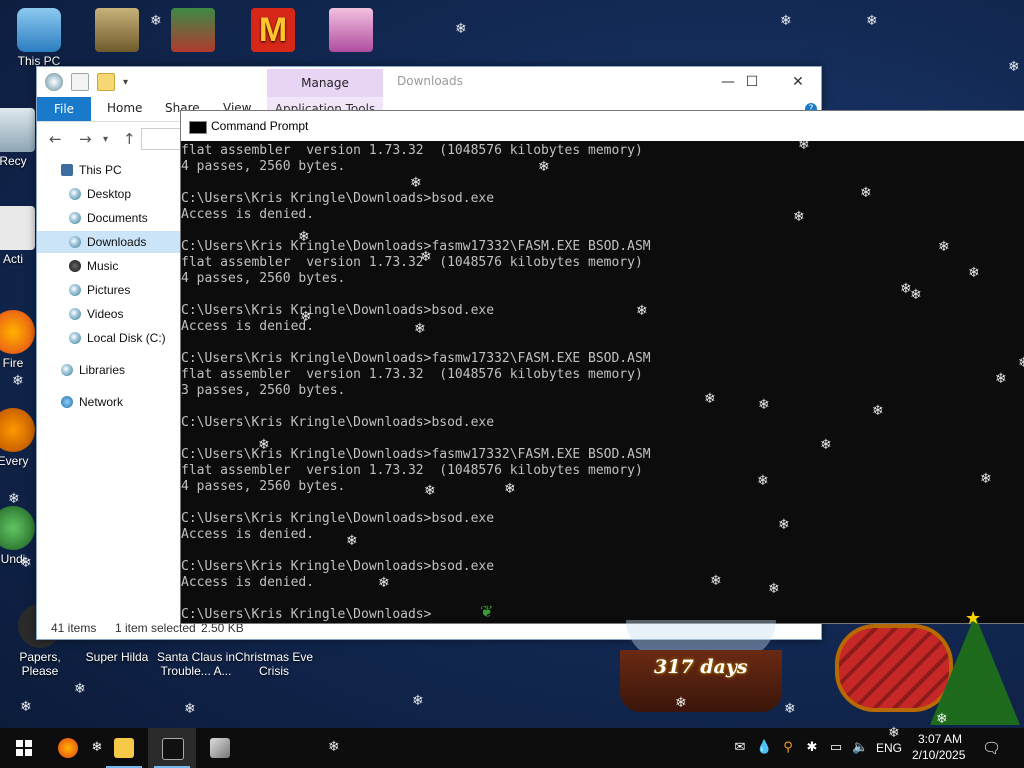 The height and width of the screenshot is (768, 1024). I want to click on forward-arrow-icon: →, so click(85, 139).